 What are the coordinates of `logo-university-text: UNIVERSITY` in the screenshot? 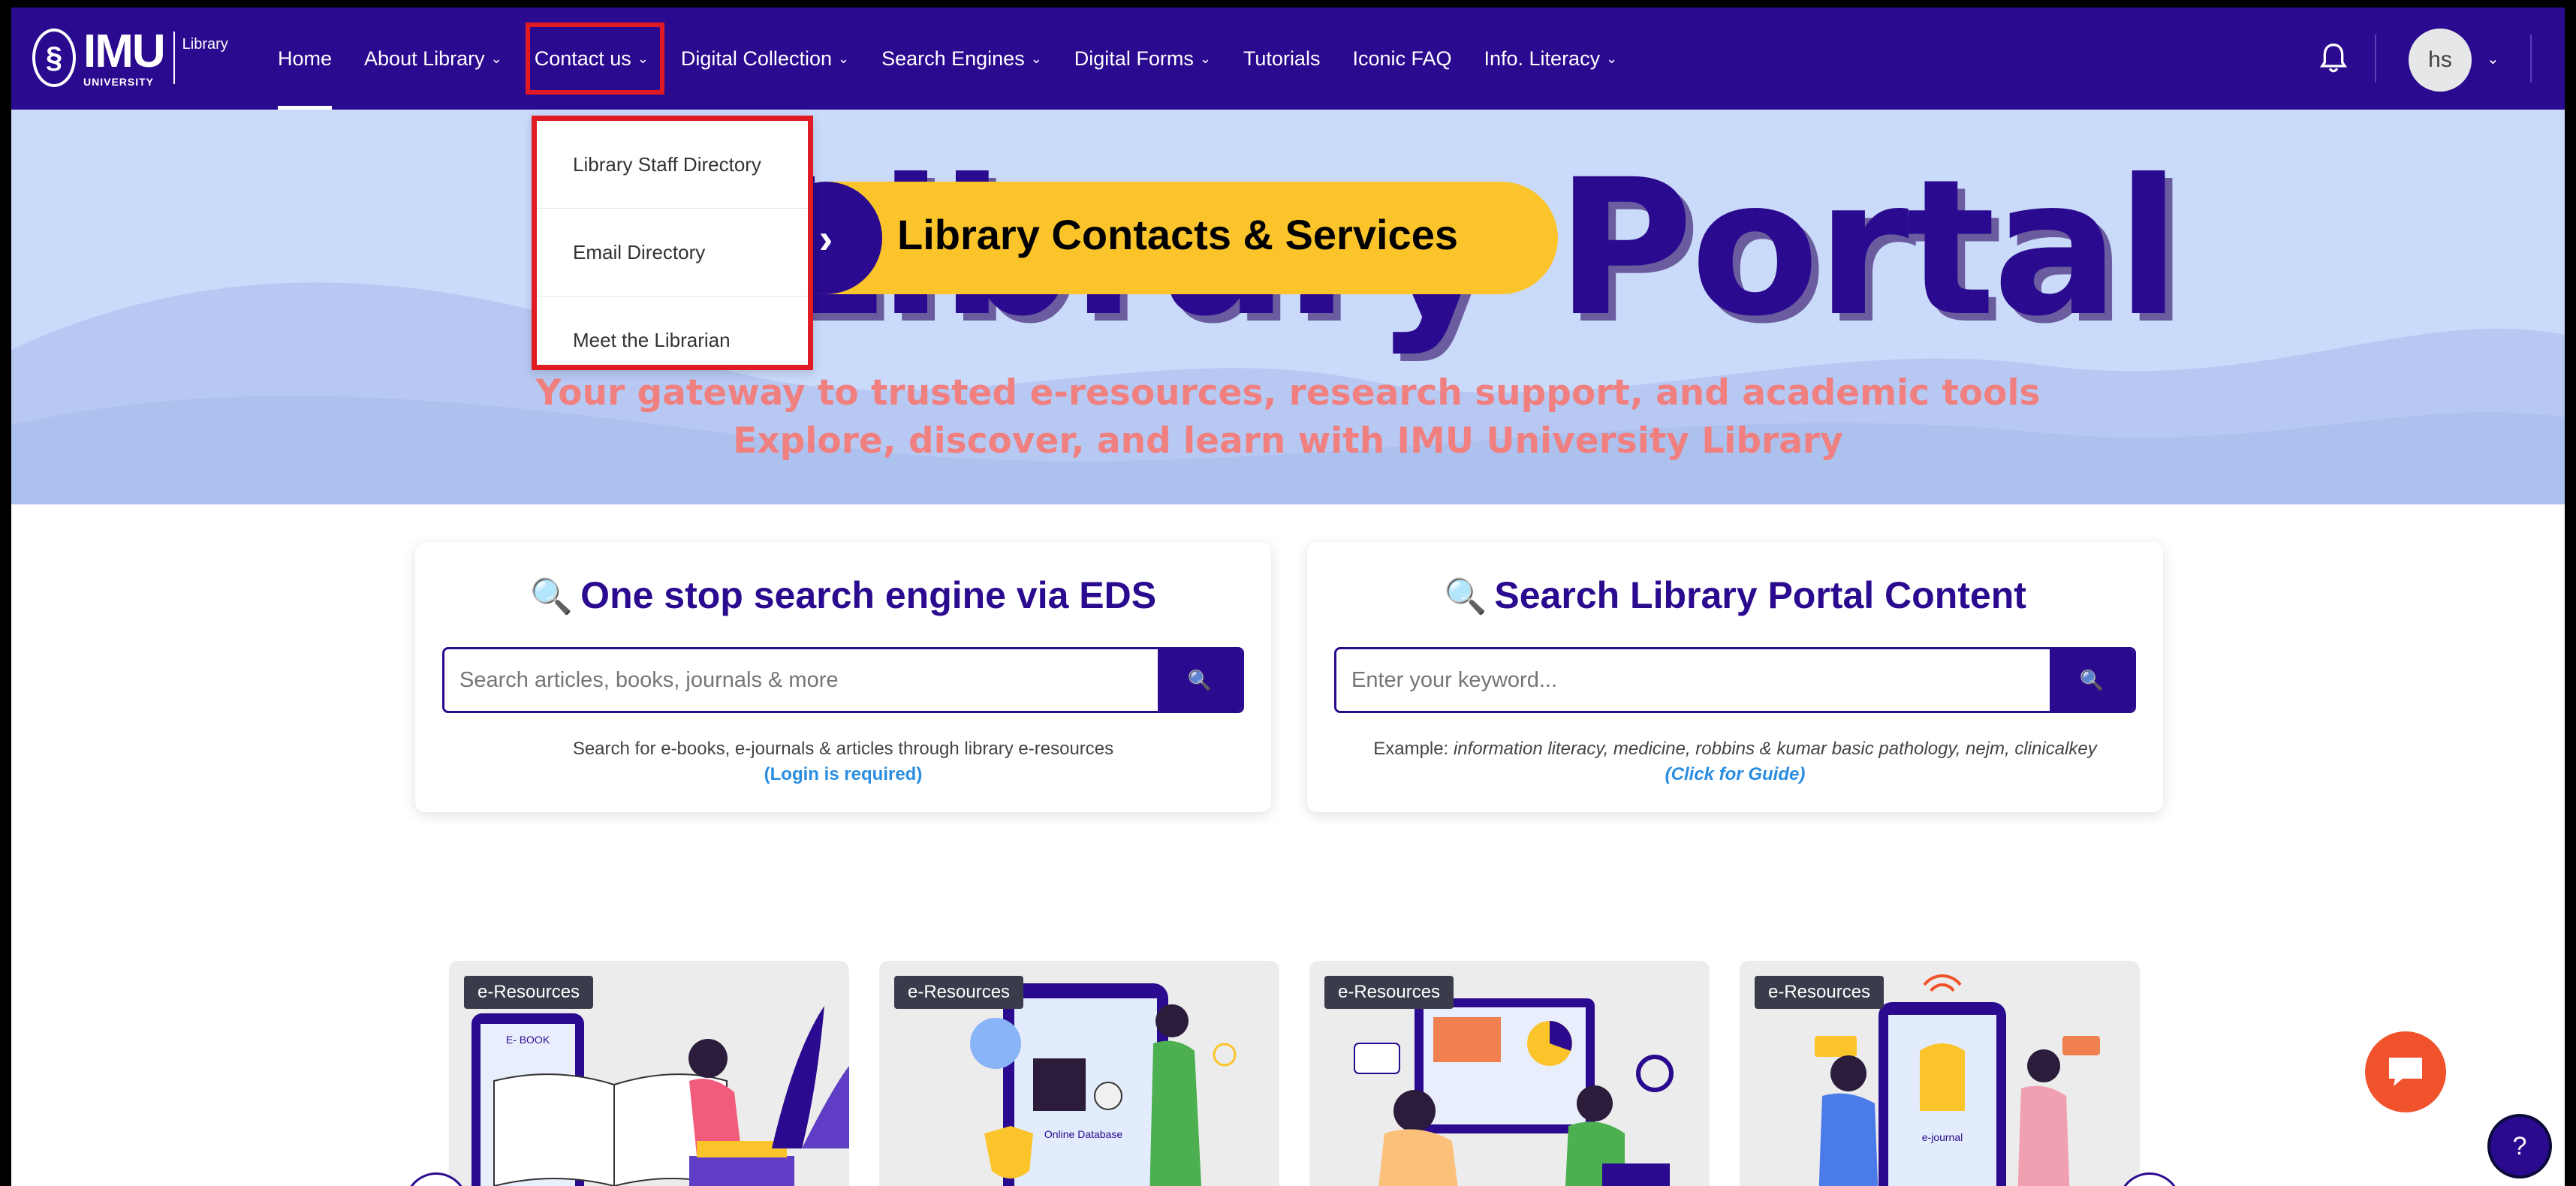 It's located at (119, 82).